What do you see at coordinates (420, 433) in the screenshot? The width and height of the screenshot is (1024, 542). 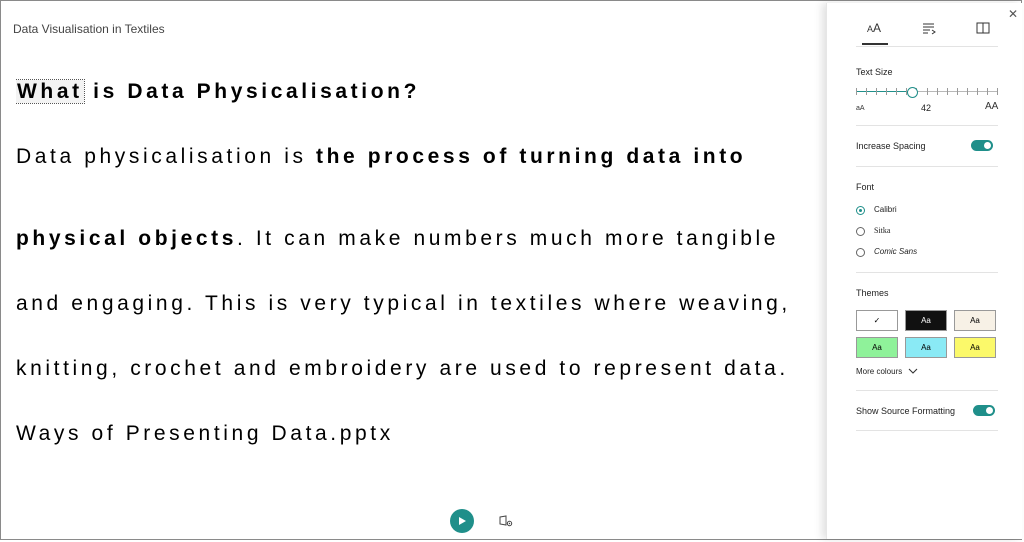 I see `attachment-link: Ways of Presenting Data.pptx` at bounding box center [420, 433].